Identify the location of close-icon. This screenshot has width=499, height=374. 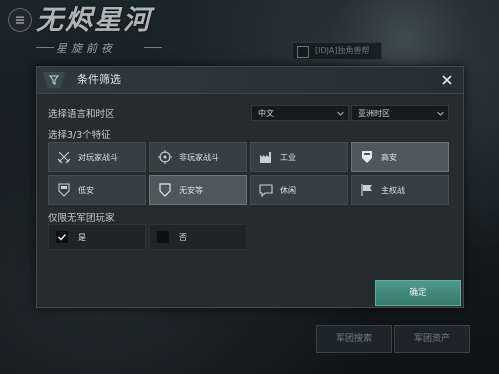
(447, 80).